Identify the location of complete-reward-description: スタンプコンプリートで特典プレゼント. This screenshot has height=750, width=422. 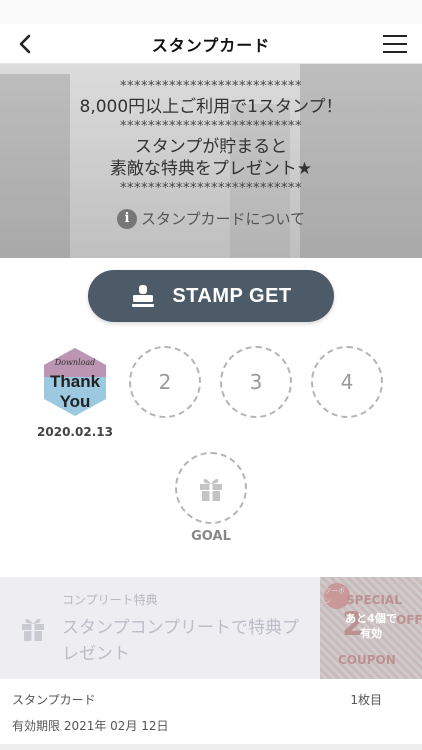
(180, 641).